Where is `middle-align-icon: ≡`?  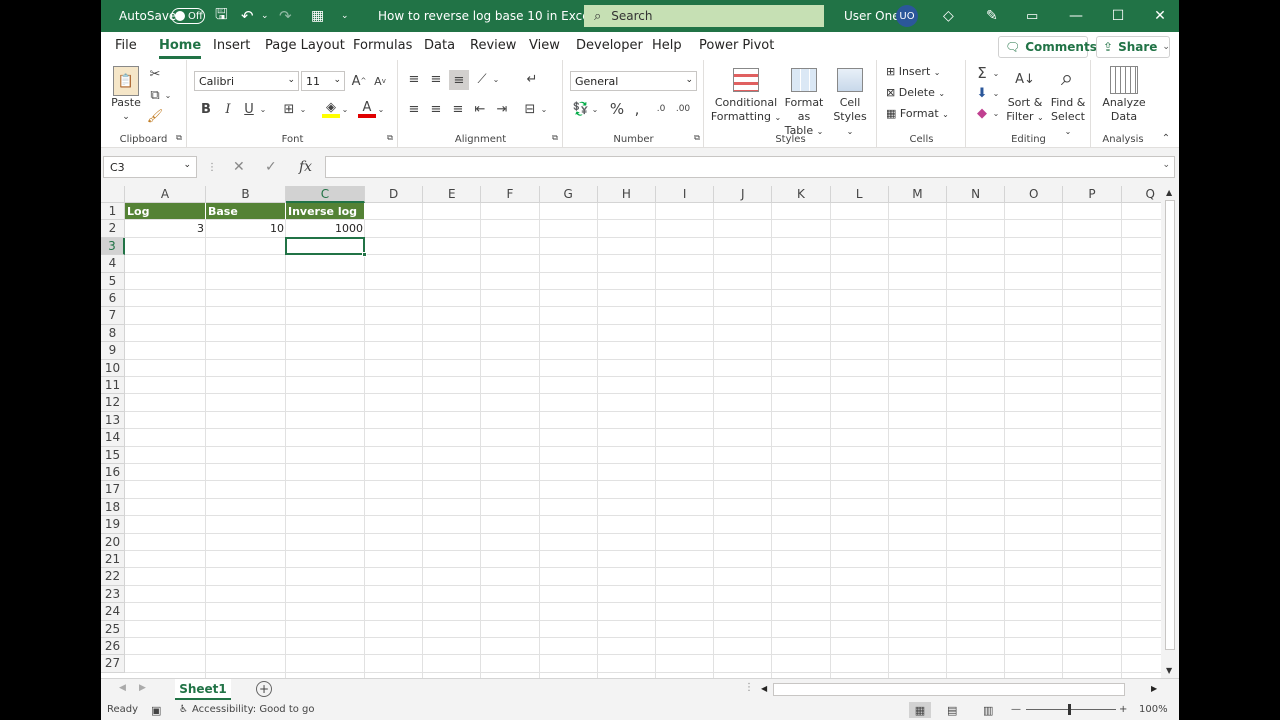
middle-align-icon: ≡ is located at coordinates (436, 79).